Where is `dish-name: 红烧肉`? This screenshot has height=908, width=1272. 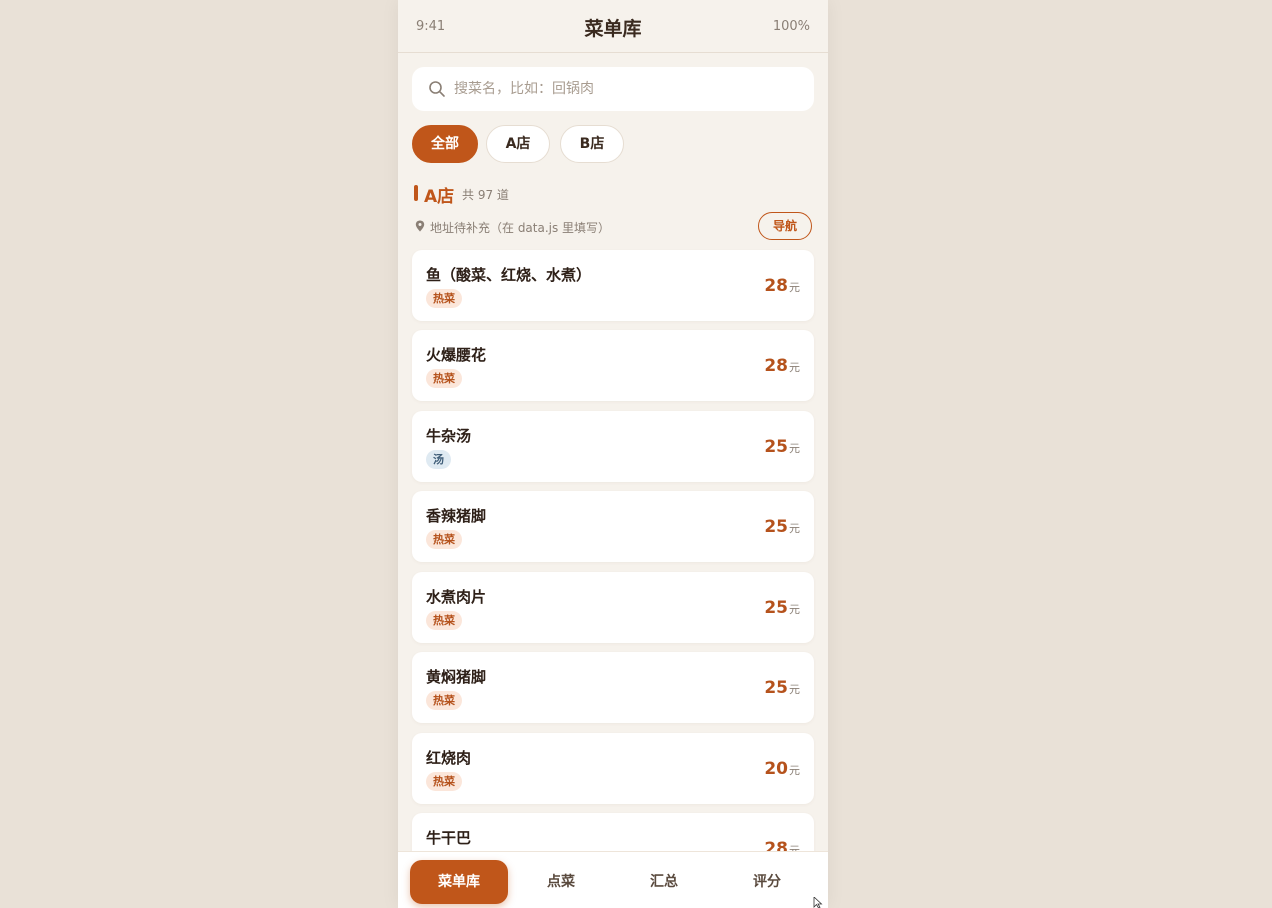
dish-name: 红烧肉 is located at coordinates (449, 758).